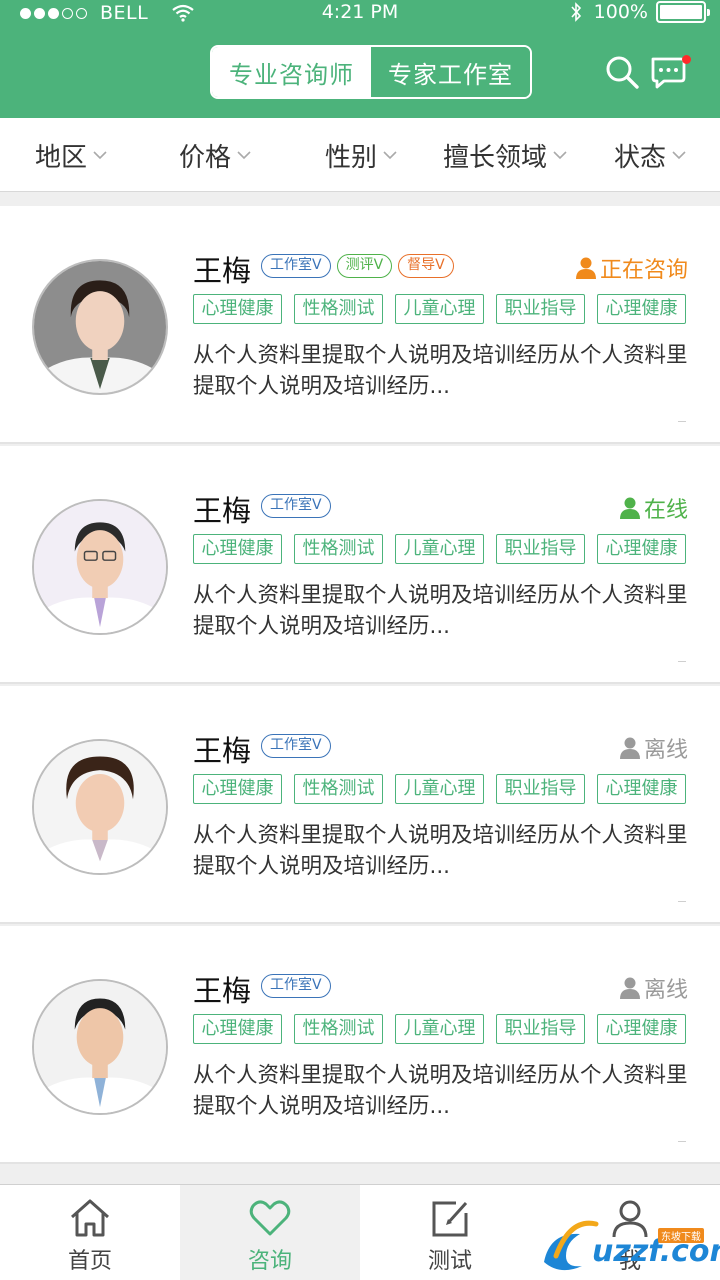 Image resolution: width=720 pixels, height=1280 pixels. I want to click on filter-status: 状态, so click(650, 155).